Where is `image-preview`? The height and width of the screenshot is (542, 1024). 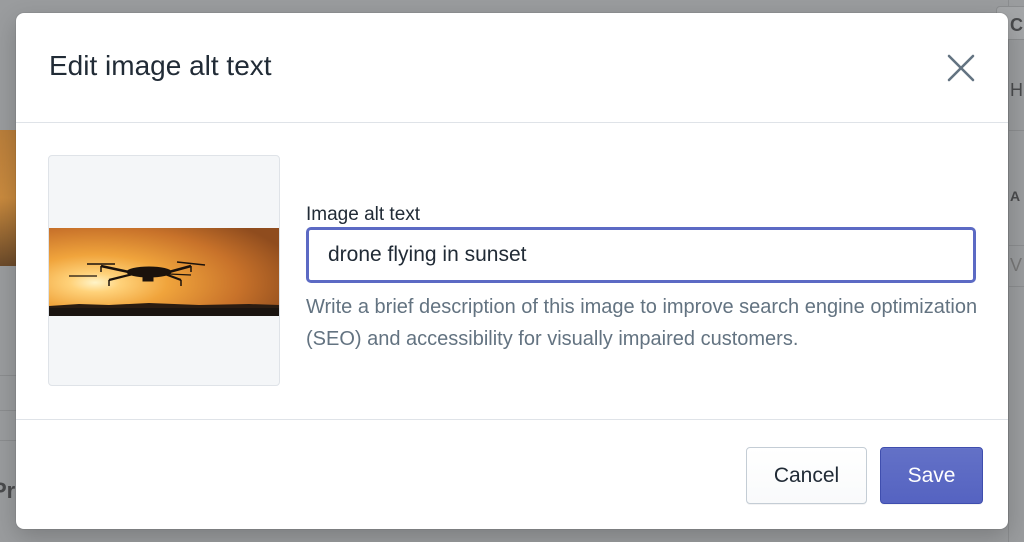 image-preview is located at coordinates (164, 270).